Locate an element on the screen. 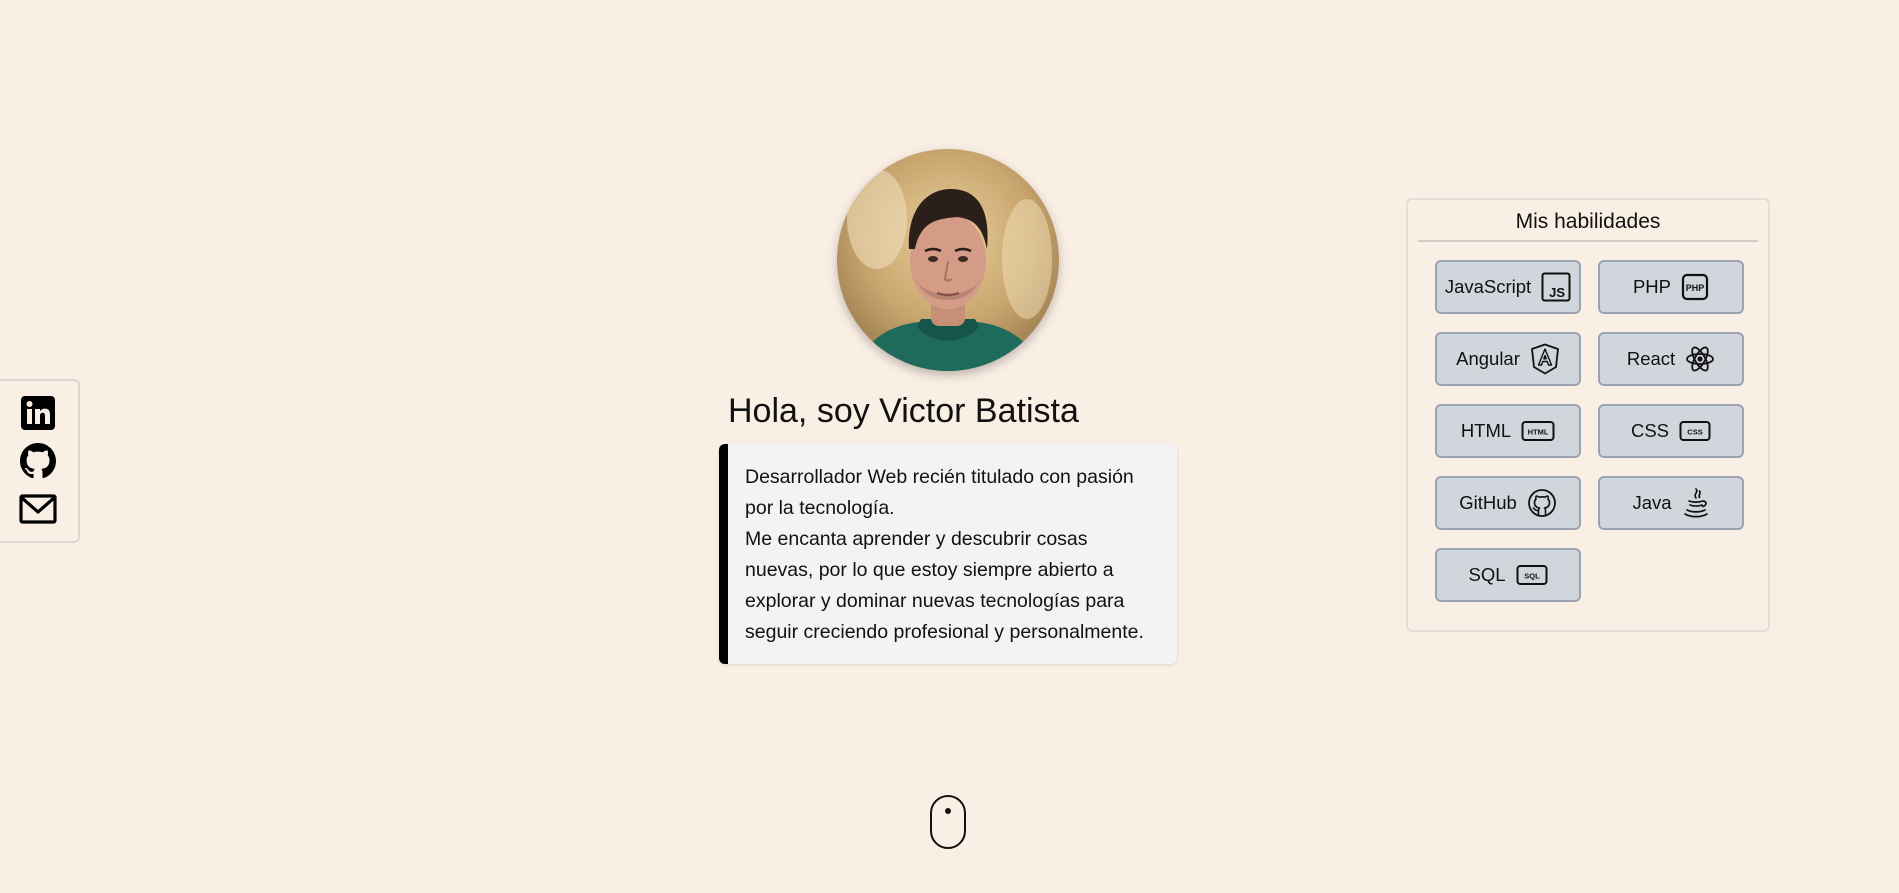 The height and width of the screenshot is (893, 1899). javascript-icon: JS is located at coordinates (1556, 287).